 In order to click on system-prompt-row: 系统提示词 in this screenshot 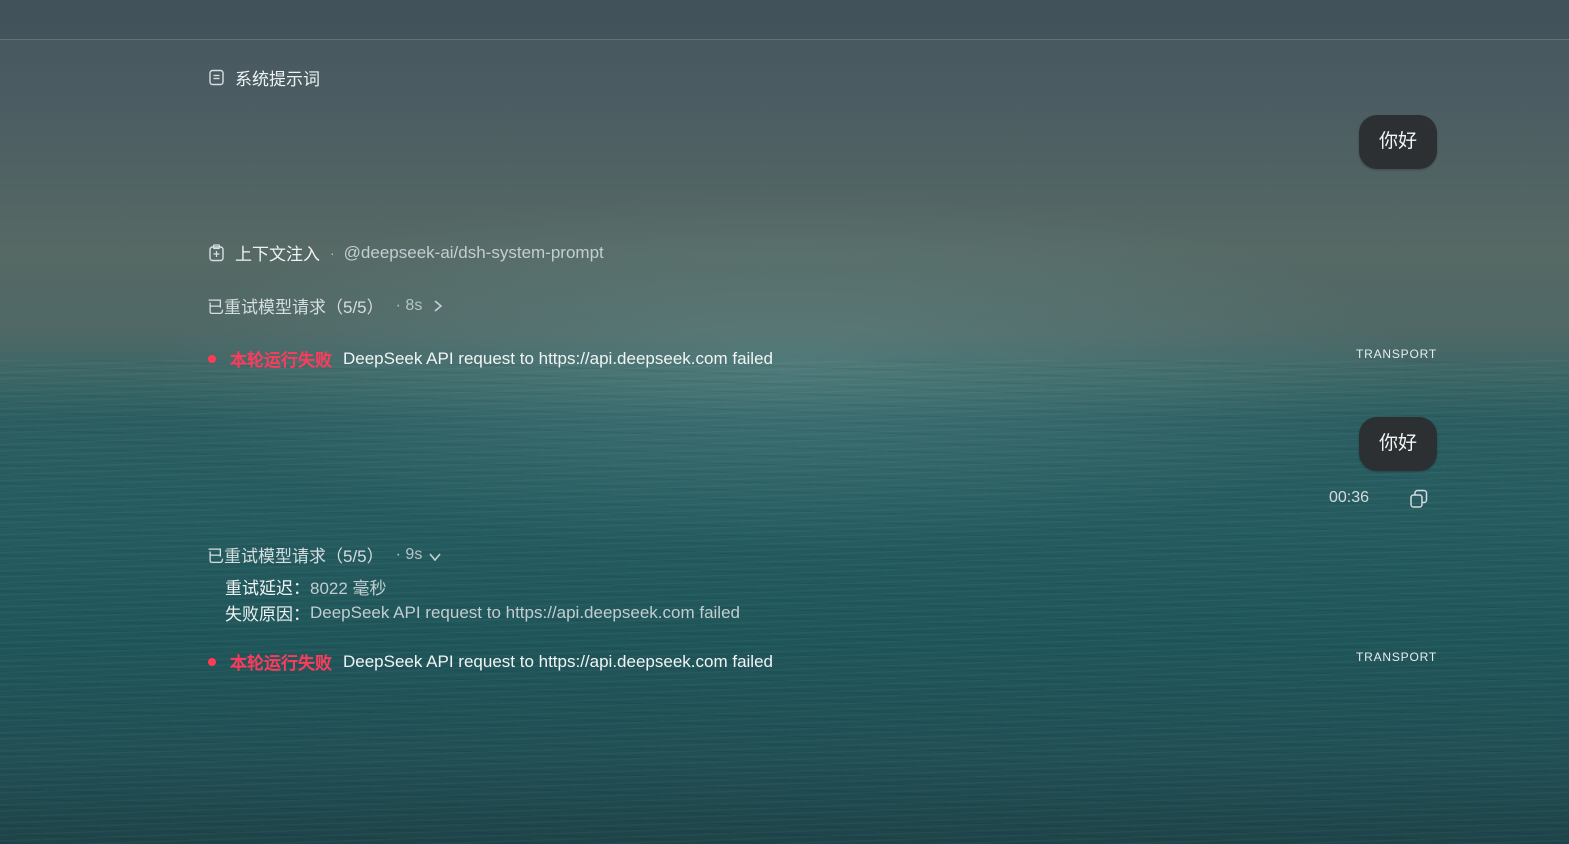, I will do `click(263, 77)`.